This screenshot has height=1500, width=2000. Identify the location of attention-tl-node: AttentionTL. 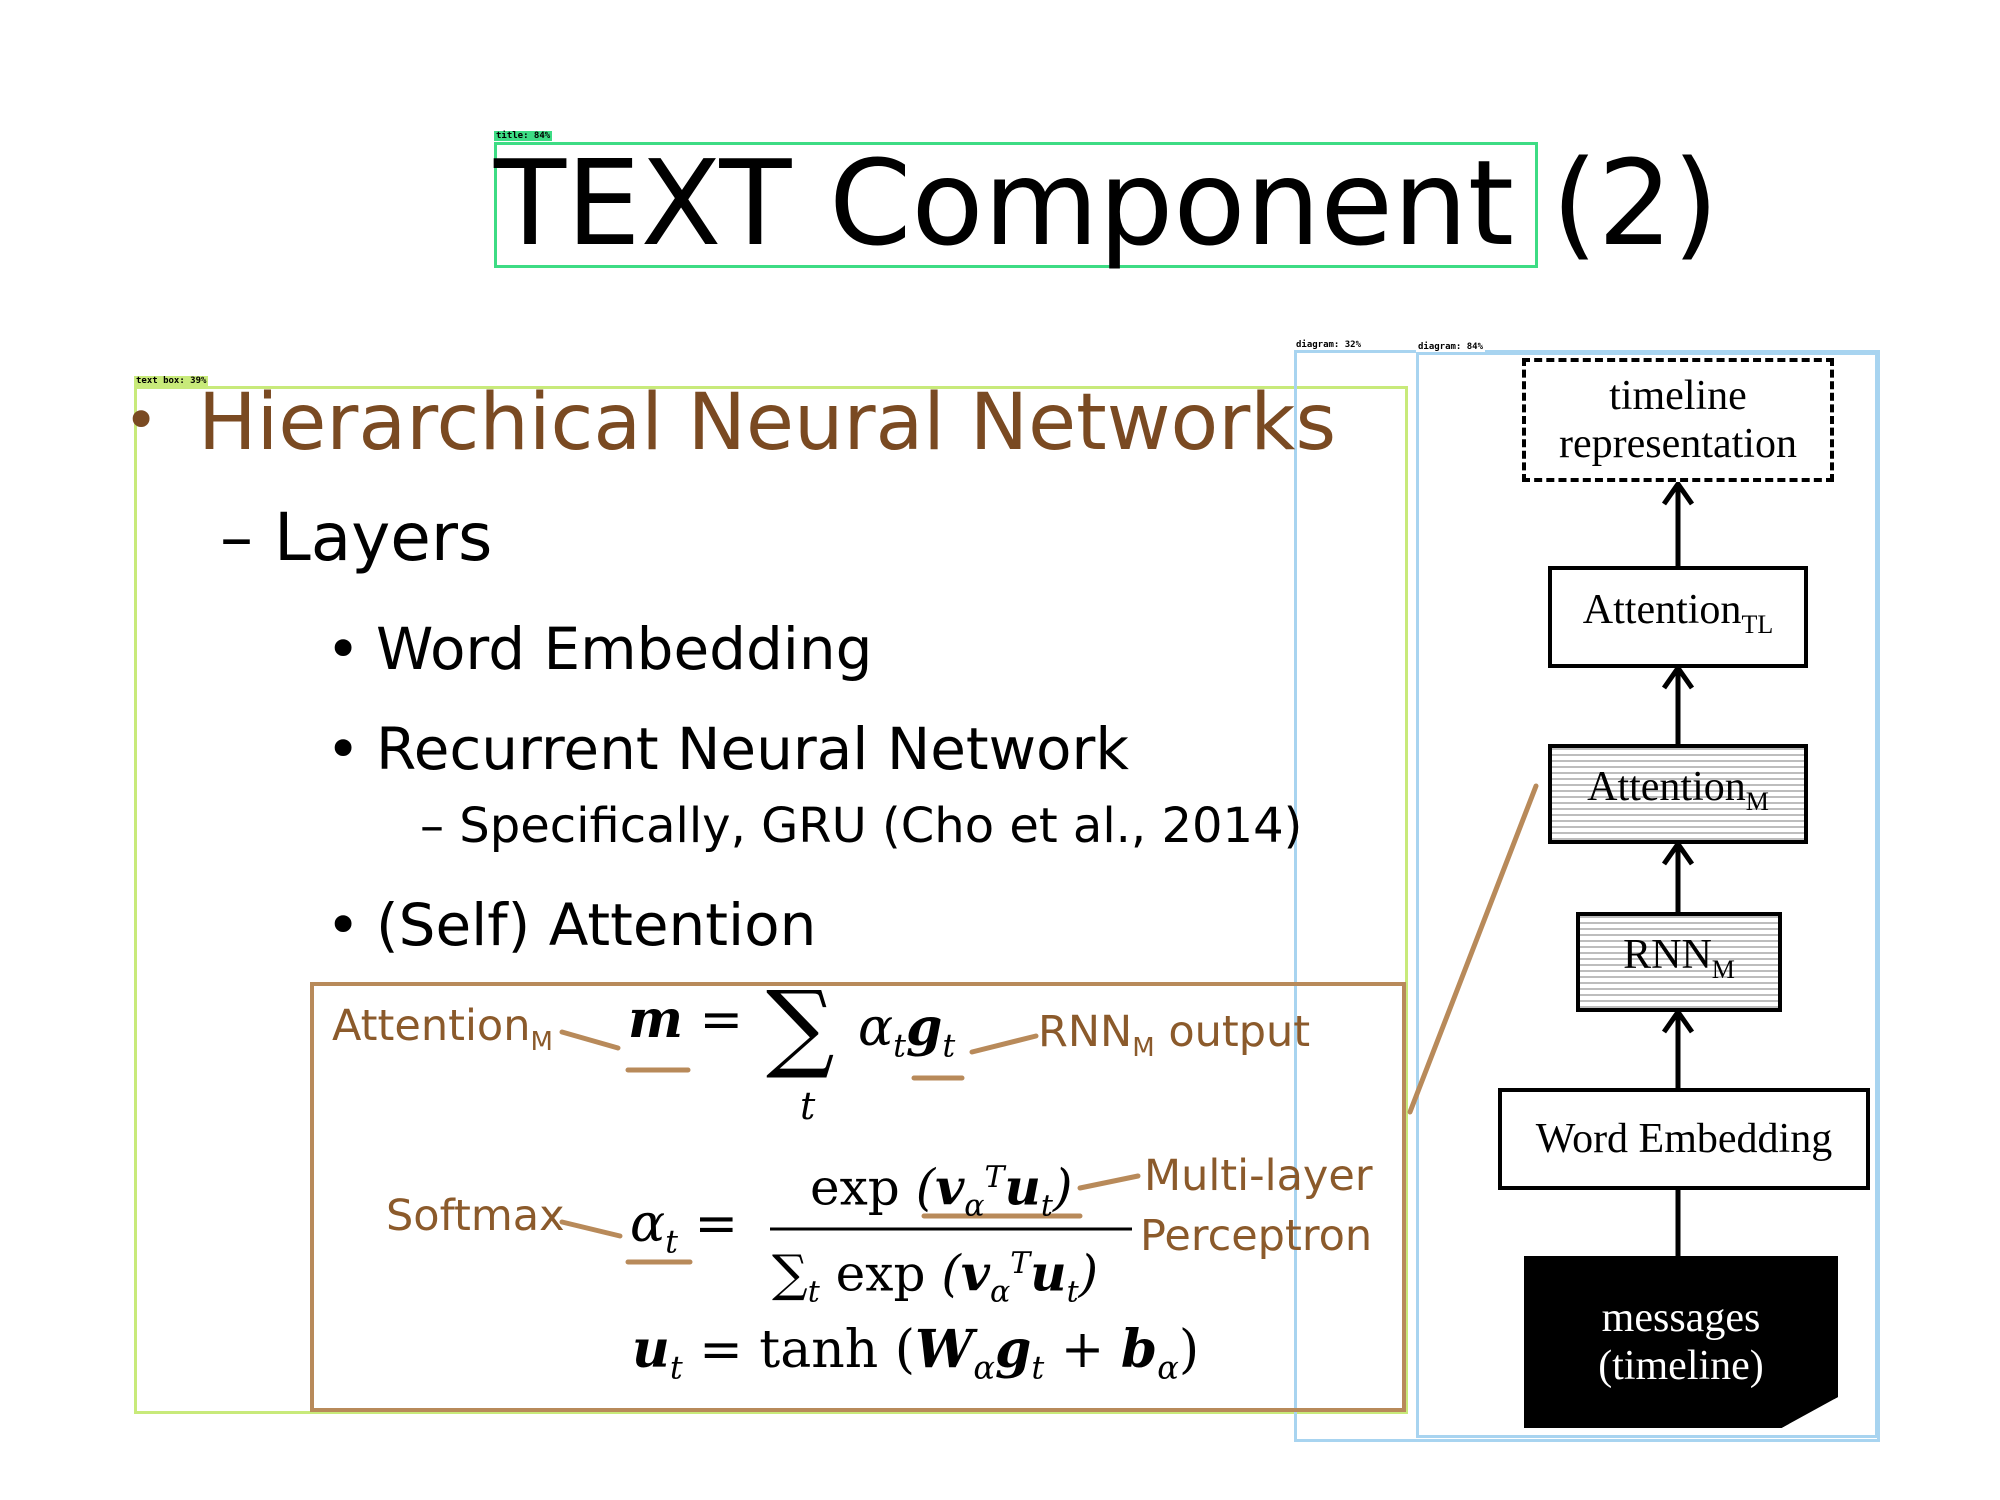
(1678, 617).